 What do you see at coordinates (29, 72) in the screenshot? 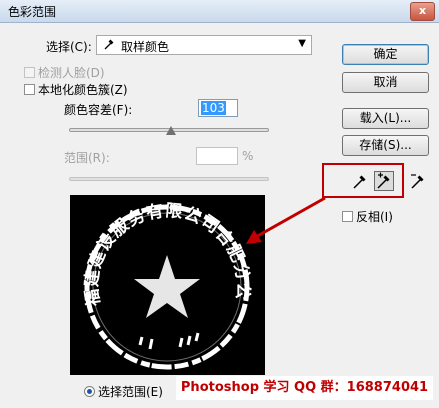
I see `detect-faces-checkbox` at bounding box center [29, 72].